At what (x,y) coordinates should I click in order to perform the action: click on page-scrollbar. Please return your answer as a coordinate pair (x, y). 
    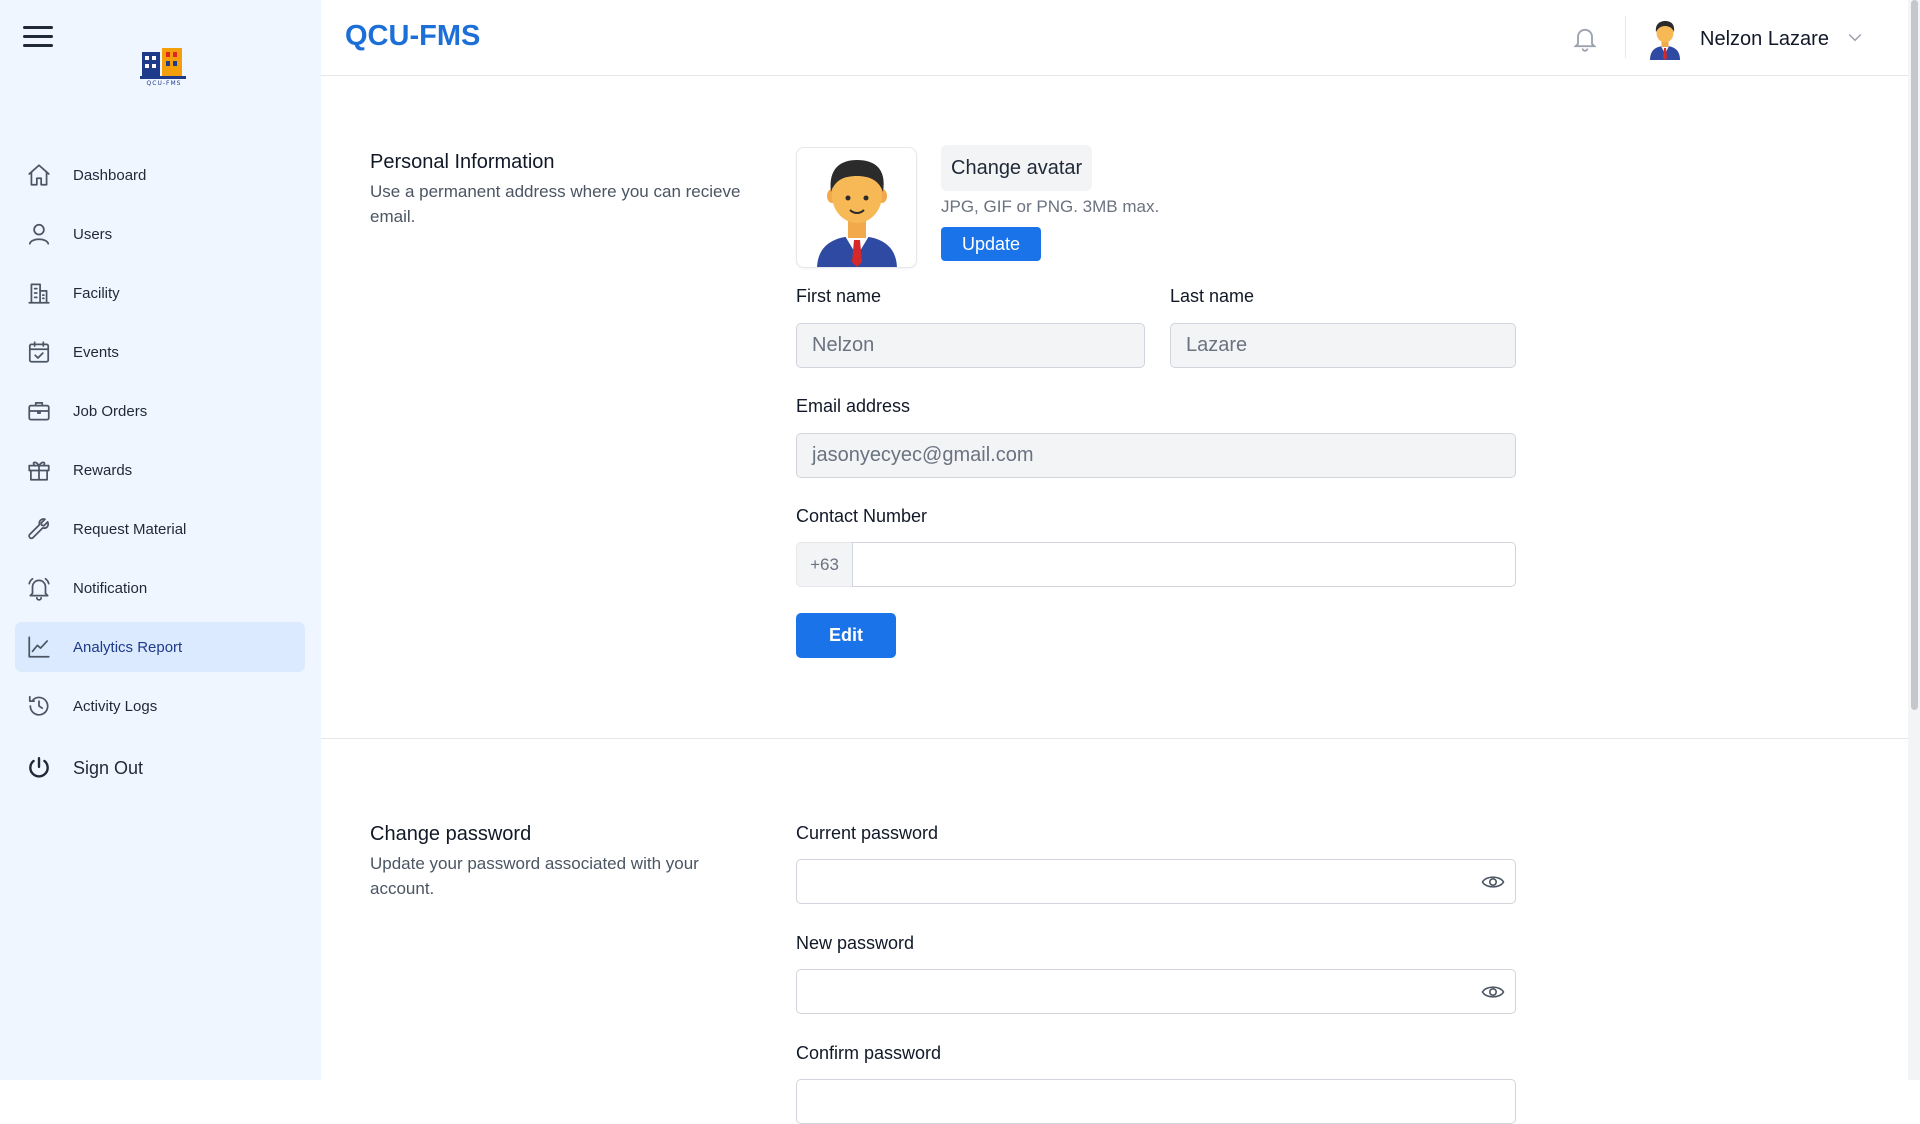
    Looking at the image, I should click on (1914, 540).